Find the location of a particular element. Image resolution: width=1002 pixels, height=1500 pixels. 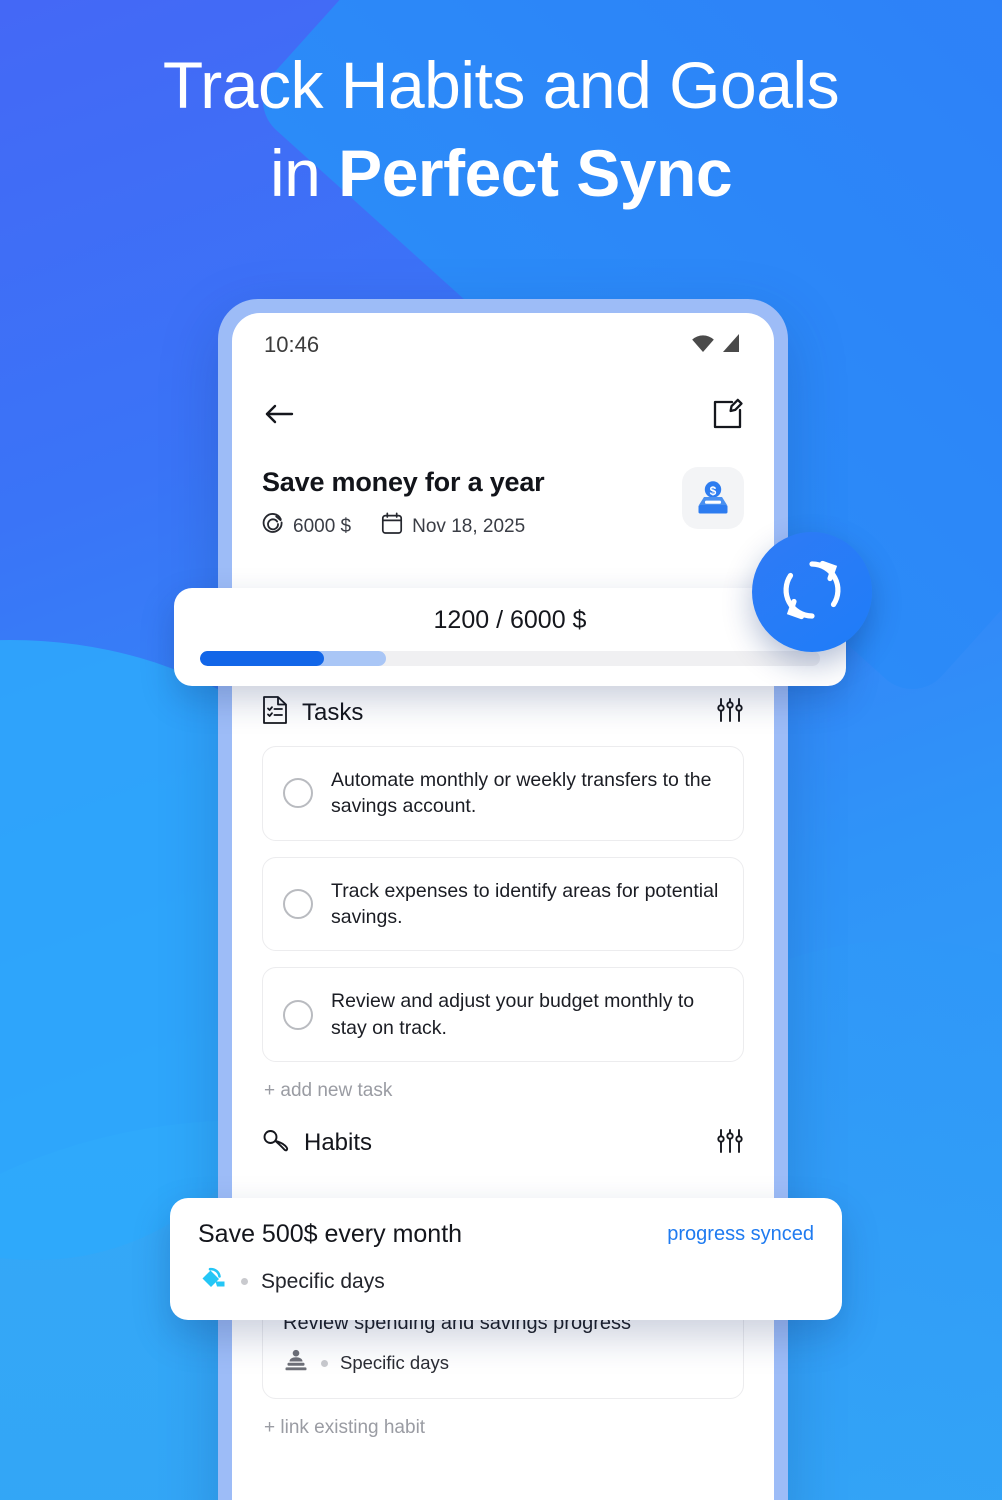

goal-progress-fill-primary is located at coordinates (262, 658).